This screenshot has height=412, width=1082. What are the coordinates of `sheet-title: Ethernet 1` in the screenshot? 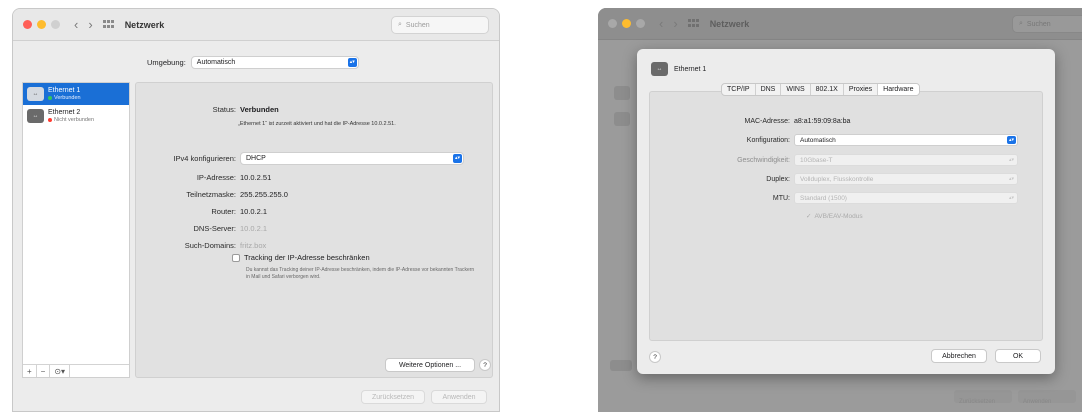 It's located at (690, 69).